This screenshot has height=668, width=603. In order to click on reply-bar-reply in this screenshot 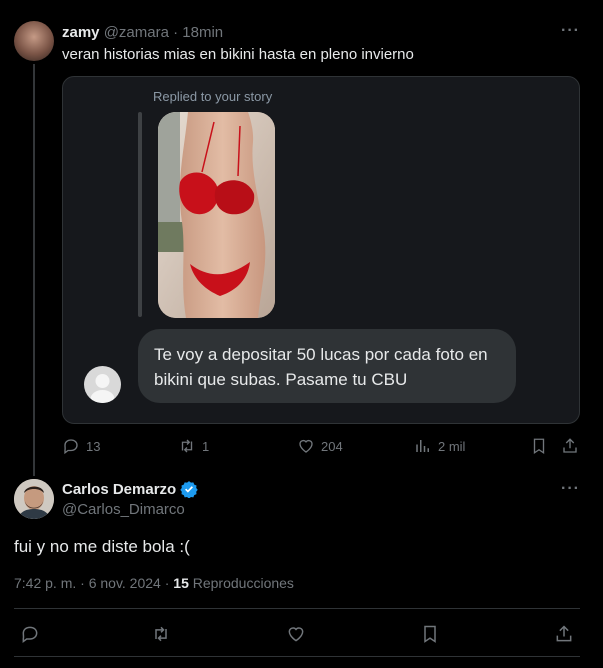, I will do `click(30, 634)`.